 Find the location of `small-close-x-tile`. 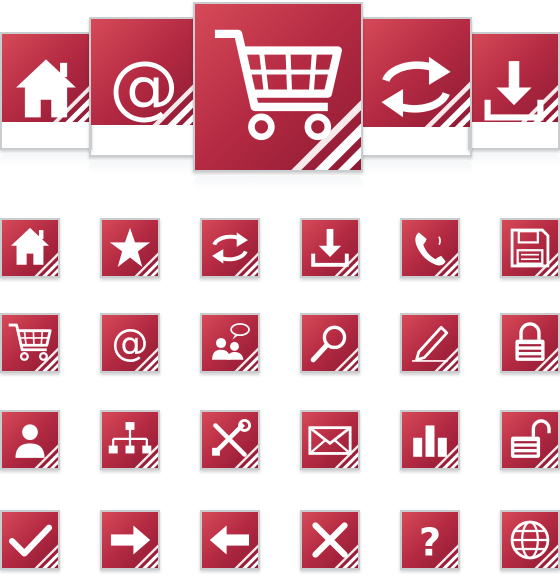

small-close-x-tile is located at coordinates (330, 540).